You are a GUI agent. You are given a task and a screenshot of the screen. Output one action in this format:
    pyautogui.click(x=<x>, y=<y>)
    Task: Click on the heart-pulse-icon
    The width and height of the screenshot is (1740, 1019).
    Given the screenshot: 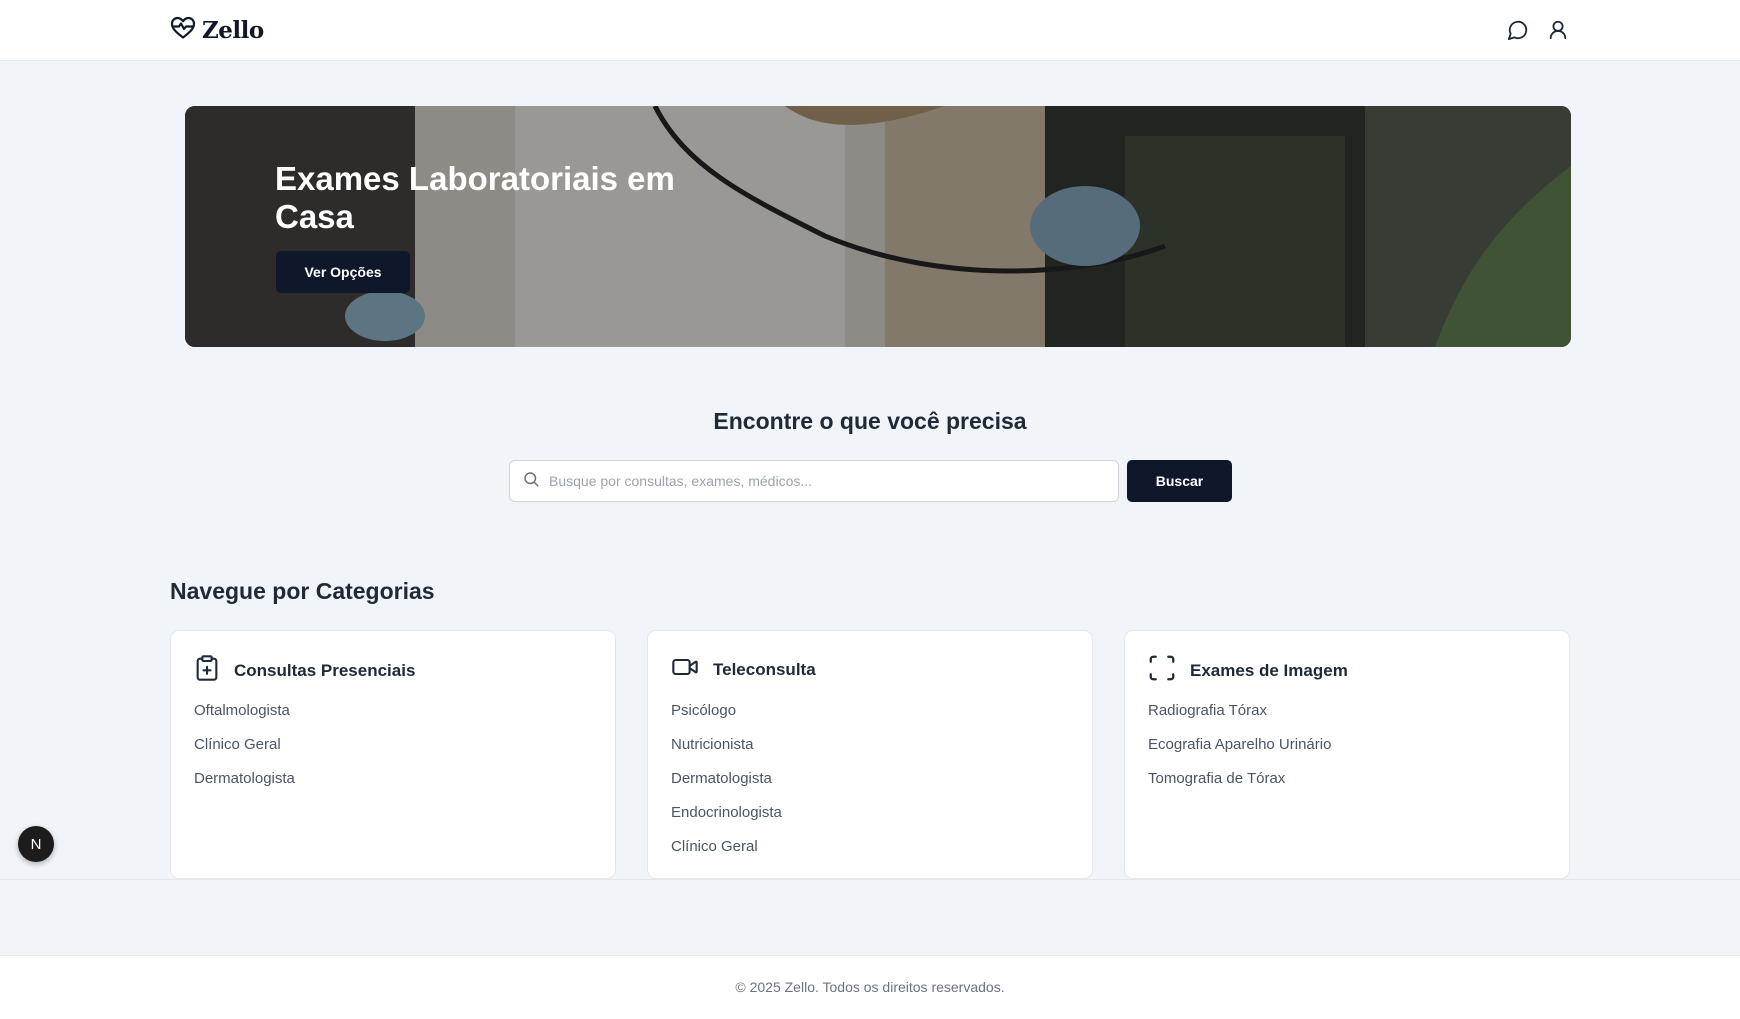 What is the action you would take?
    pyautogui.click(x=183, y=30)
    